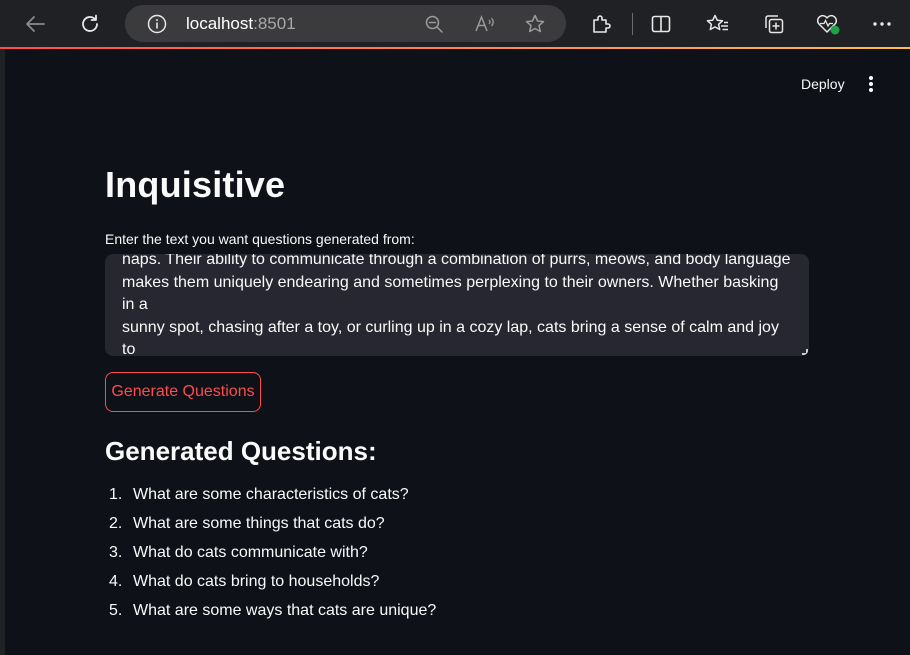 The height and width of the screenshot is (655, 910). What do you see at coordinates (882, 24) in the screenshot?
I see `more-icon` at bounding box center [882, 24].